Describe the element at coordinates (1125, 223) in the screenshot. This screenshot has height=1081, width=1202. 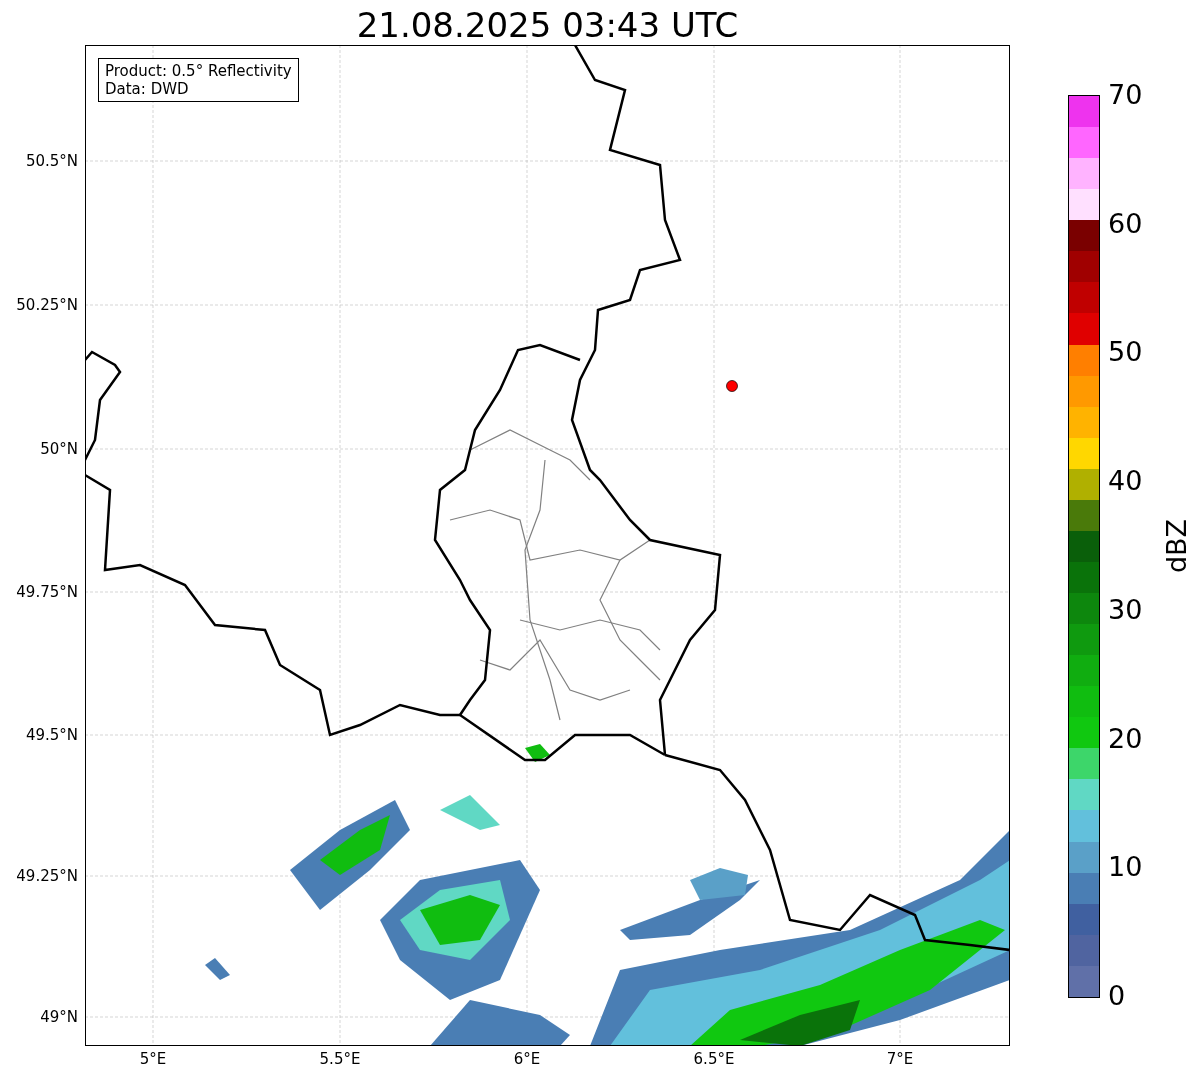
I see `colorbar-tick-label: 60` at that location.